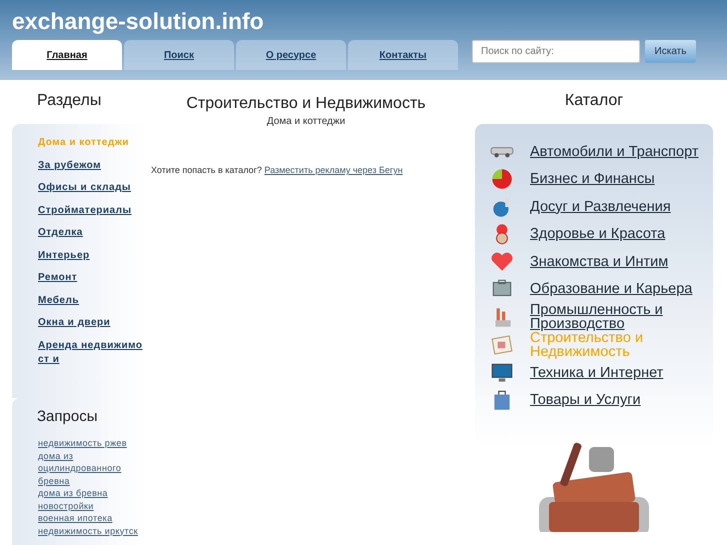 This screenshot has width=727, height=545. What do you see at coordinates (611, 289) in the screenshot?
I see `catalog-link: Образование и Карьера` at bounding box center [611, 289].